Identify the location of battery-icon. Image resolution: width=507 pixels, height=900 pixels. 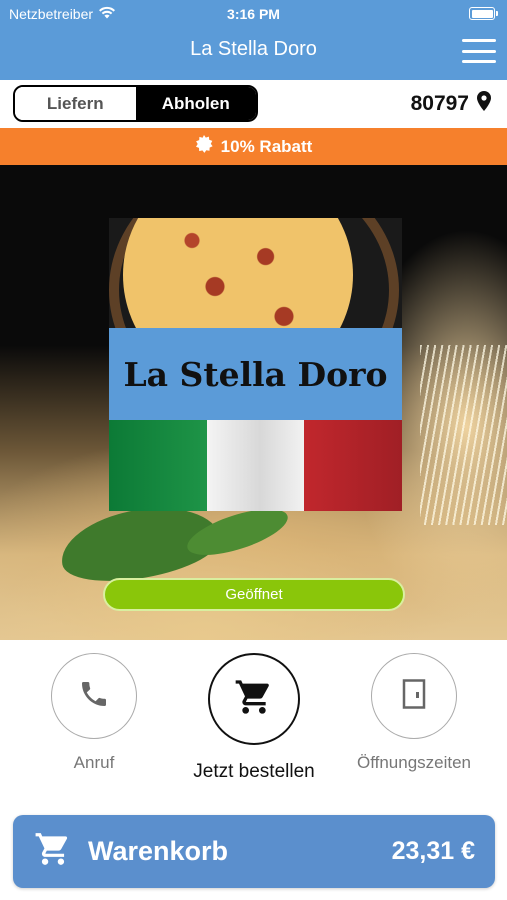
(483, 13).